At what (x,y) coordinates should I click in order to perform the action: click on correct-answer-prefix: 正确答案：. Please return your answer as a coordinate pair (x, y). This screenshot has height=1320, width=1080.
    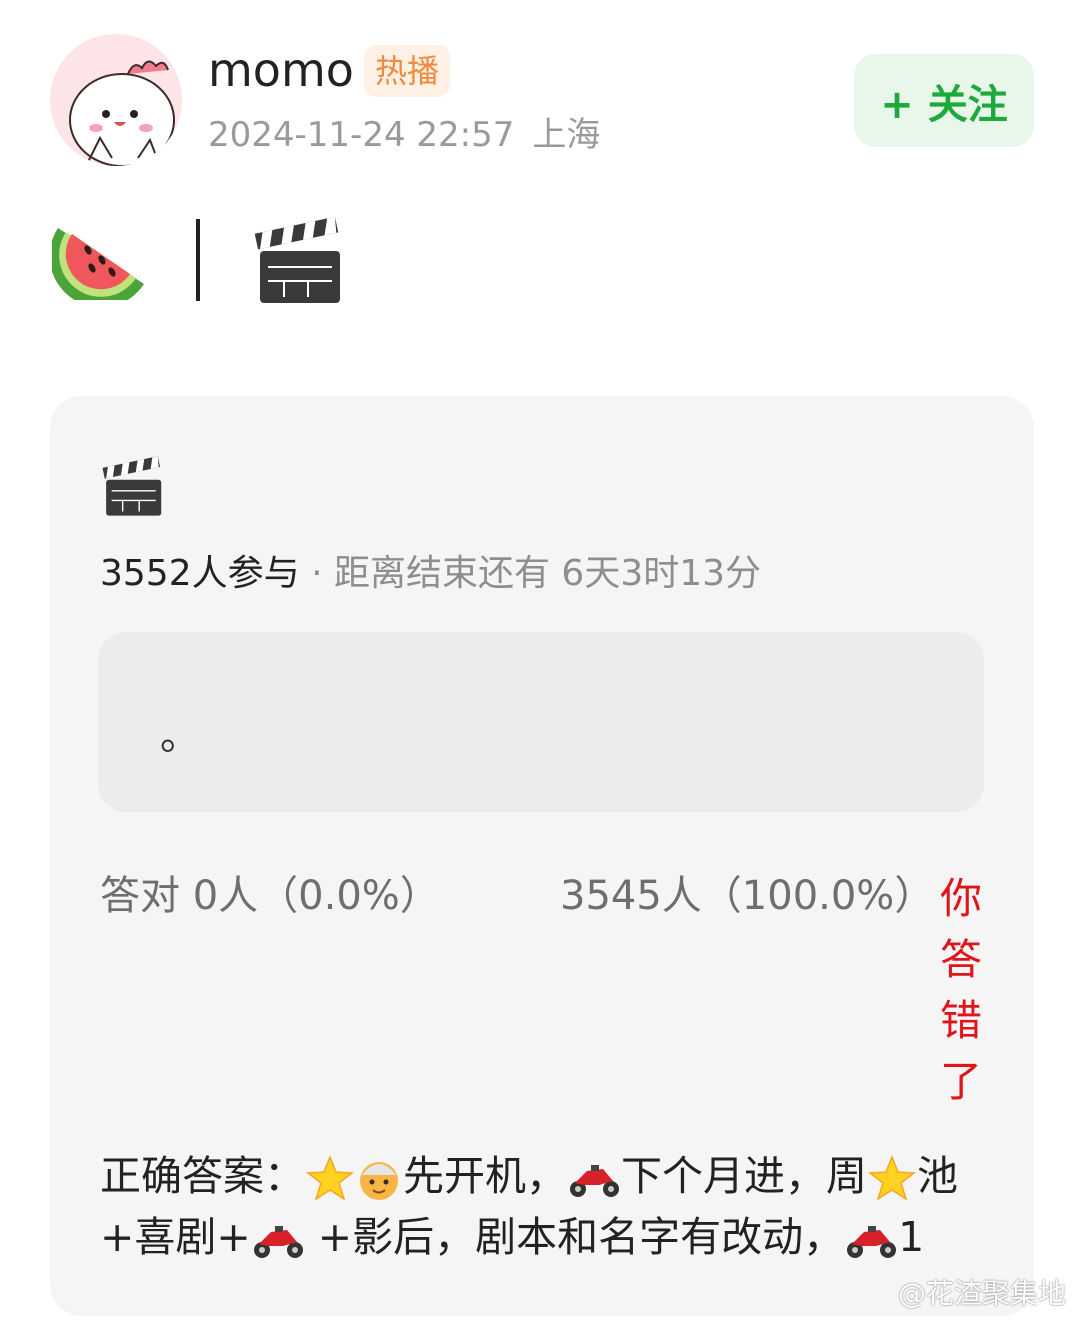
    Looking at the image, I should click on (202, 1176).